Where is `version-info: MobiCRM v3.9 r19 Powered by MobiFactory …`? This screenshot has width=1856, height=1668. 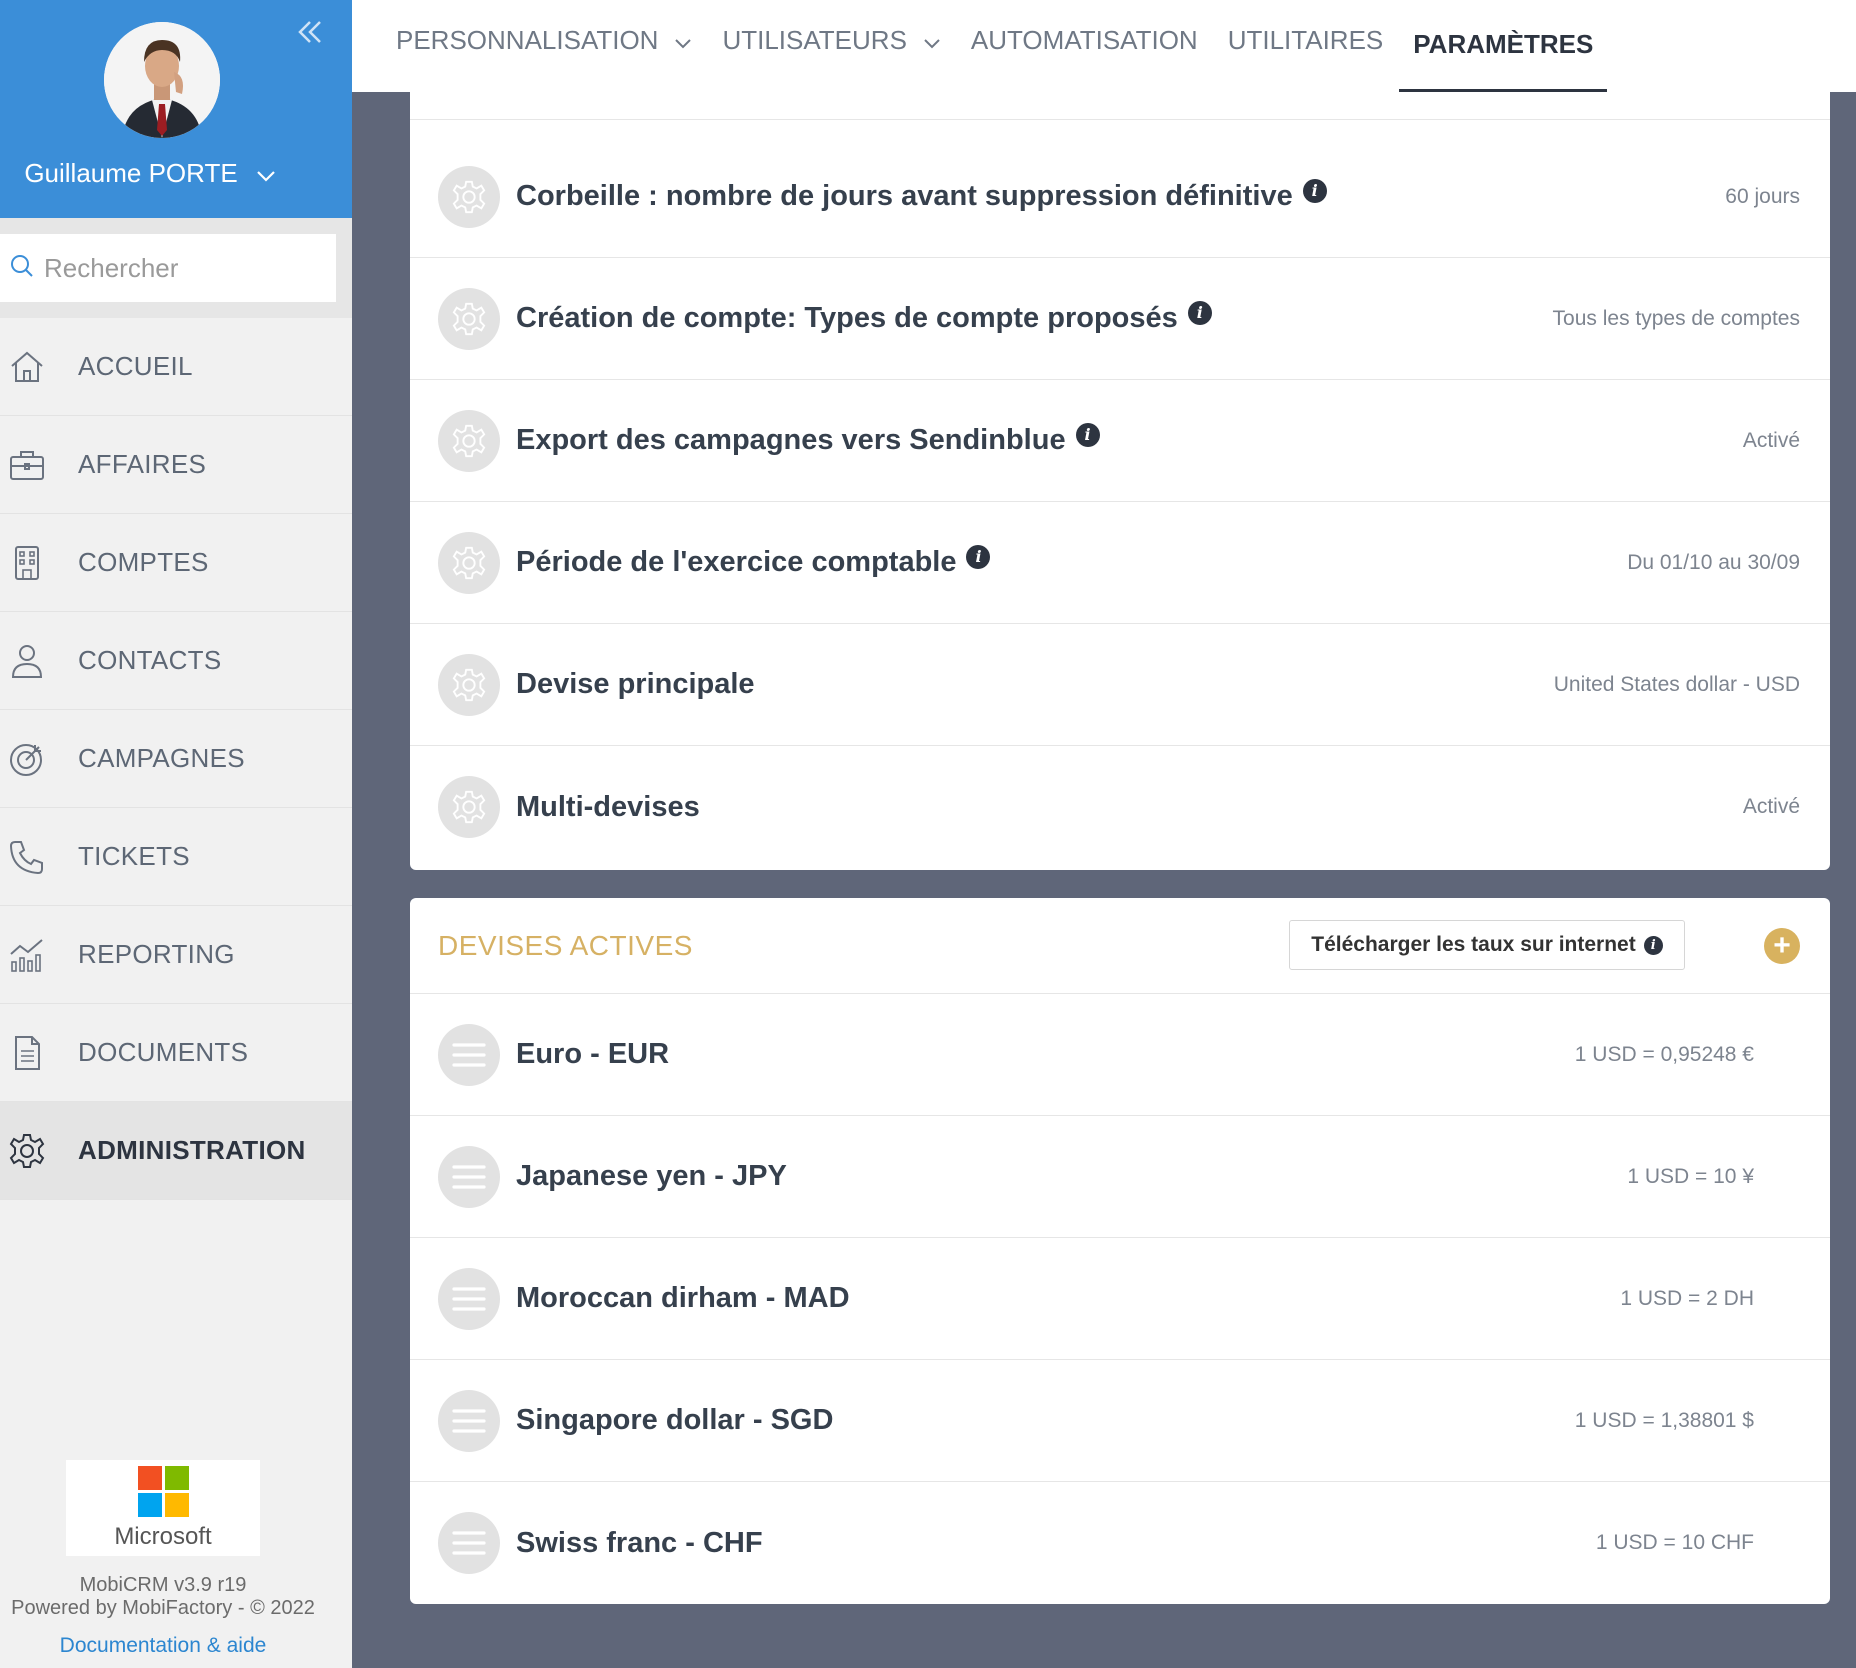
version-info: MobiCRM v3.9 r19 Powered by MobiFactory … is located at coordinates (163, 1597).